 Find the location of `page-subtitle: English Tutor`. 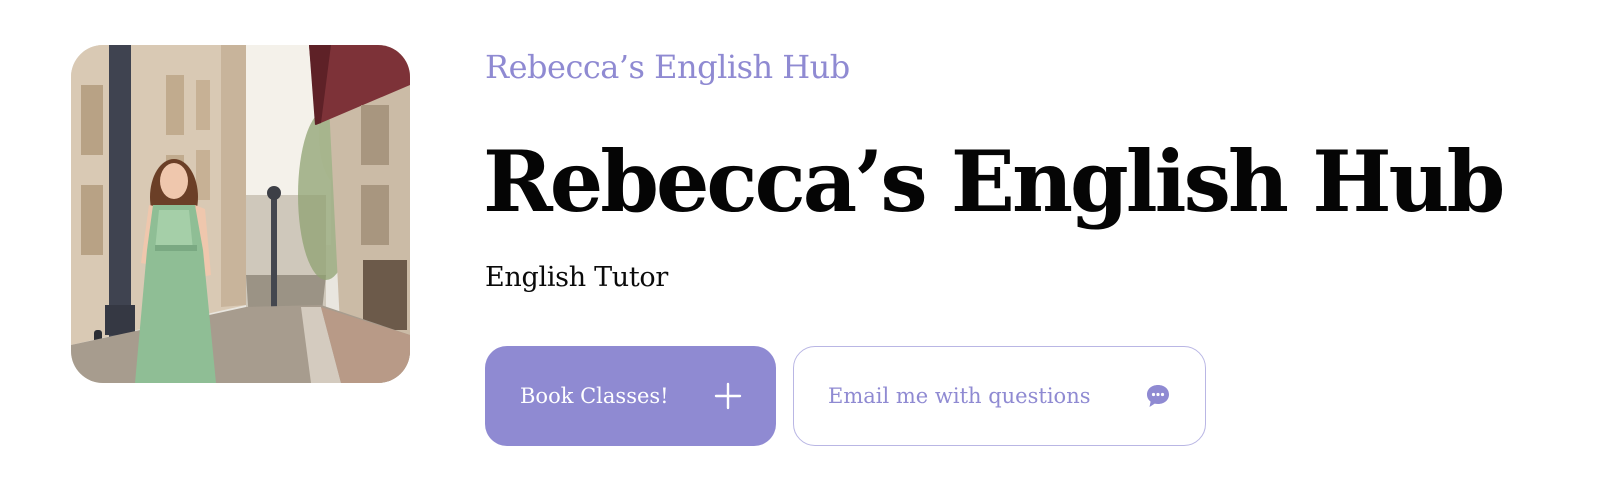

page-subtitle: English Tutor is located at coordinates (576, 277).